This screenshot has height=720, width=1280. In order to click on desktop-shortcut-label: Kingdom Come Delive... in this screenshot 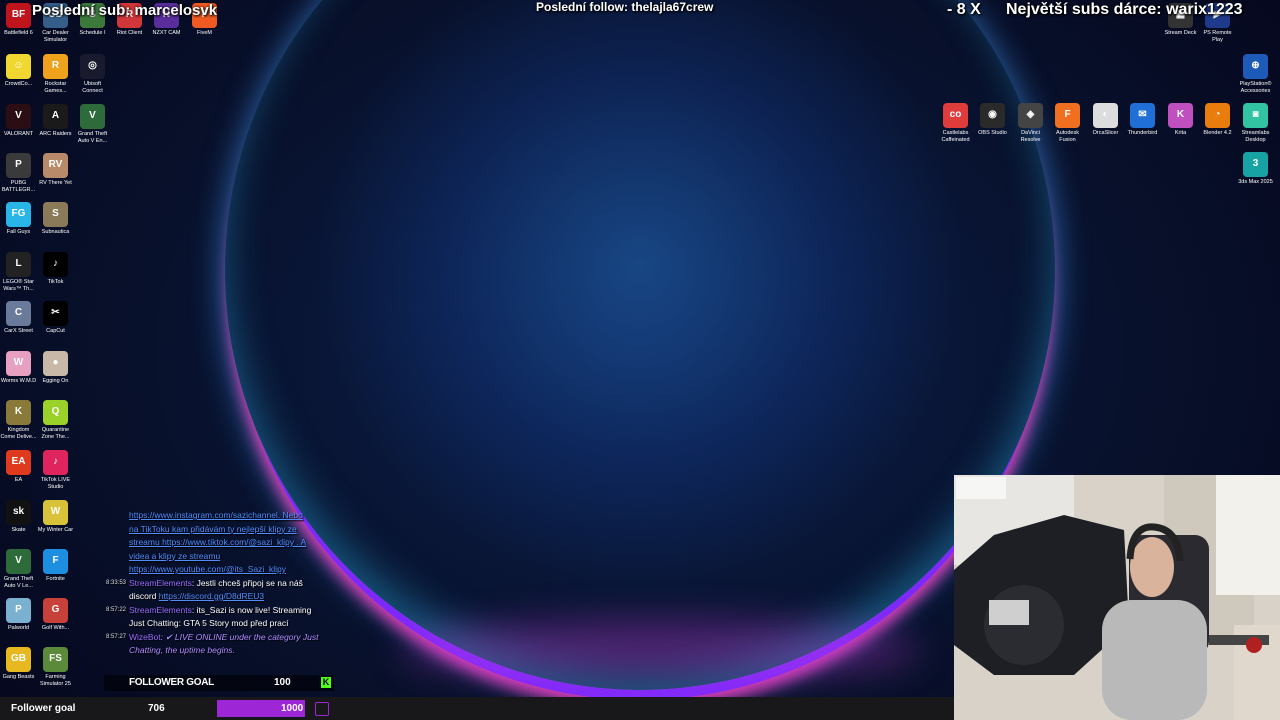, I will do `click(18, 433)`.